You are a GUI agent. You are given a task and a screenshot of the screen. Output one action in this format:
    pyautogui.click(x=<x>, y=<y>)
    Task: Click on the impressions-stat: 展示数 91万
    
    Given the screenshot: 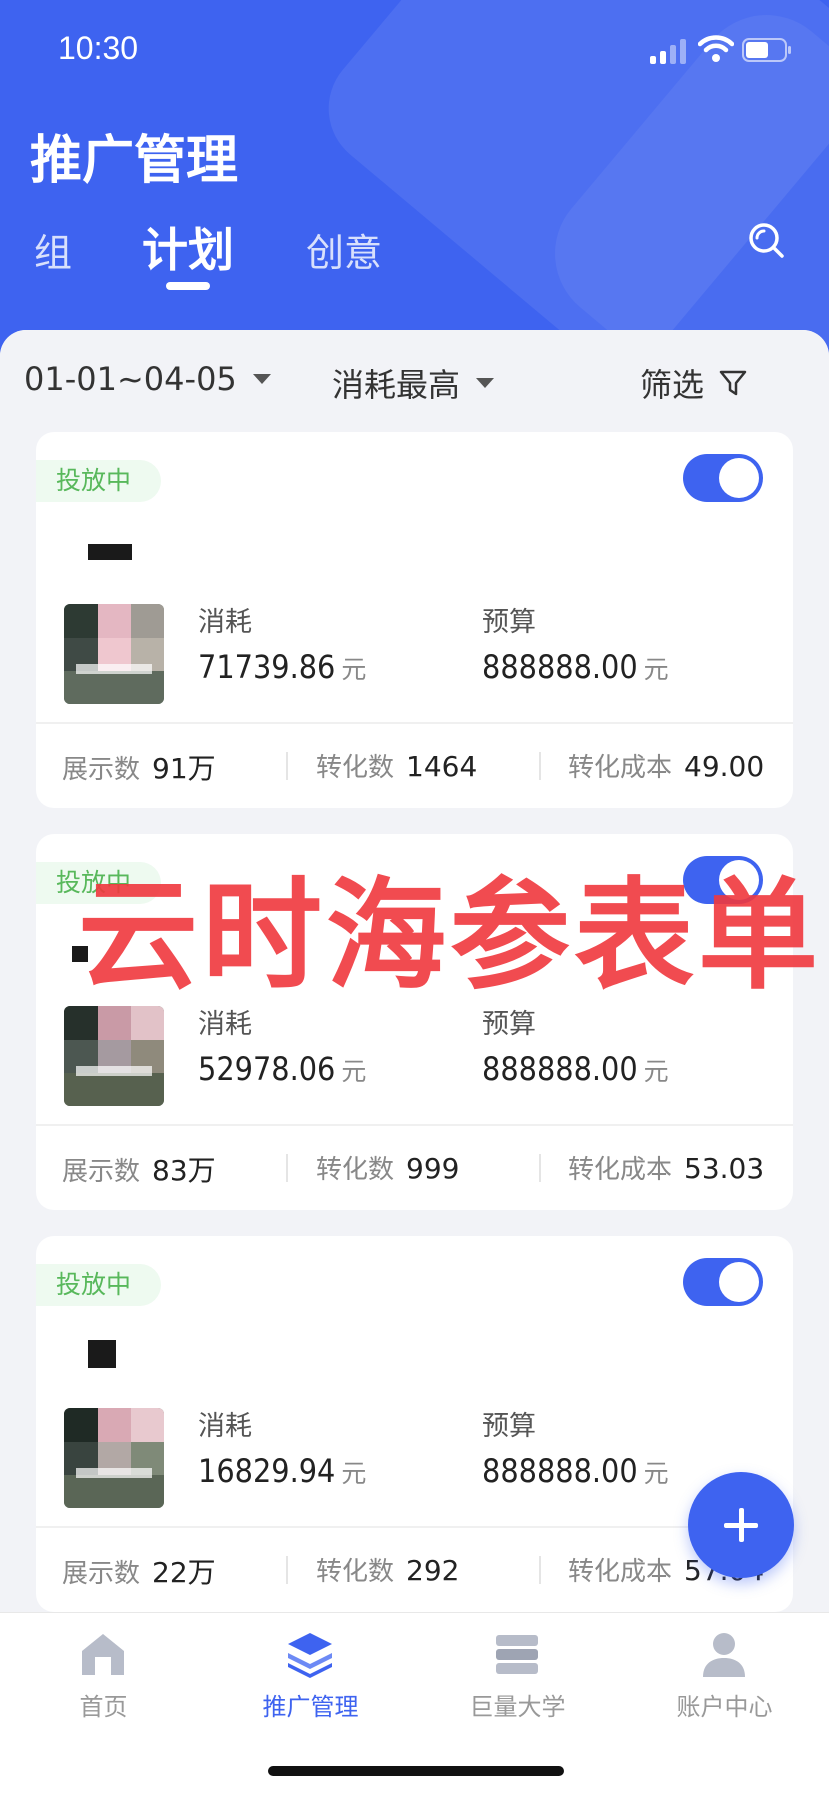 What is the action you would take?
    pyautogui.click(x=139, y=767)
    